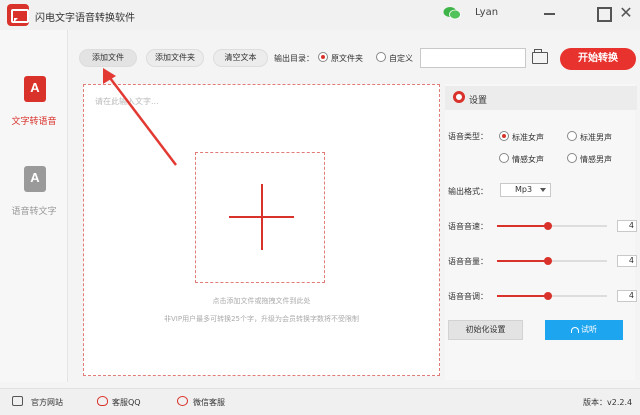 The width and height of the screenshot is (640, 415). Describe the element at coordinates (468, 191) in the screenshot. I see `format-label: 输出格式：` at that location.